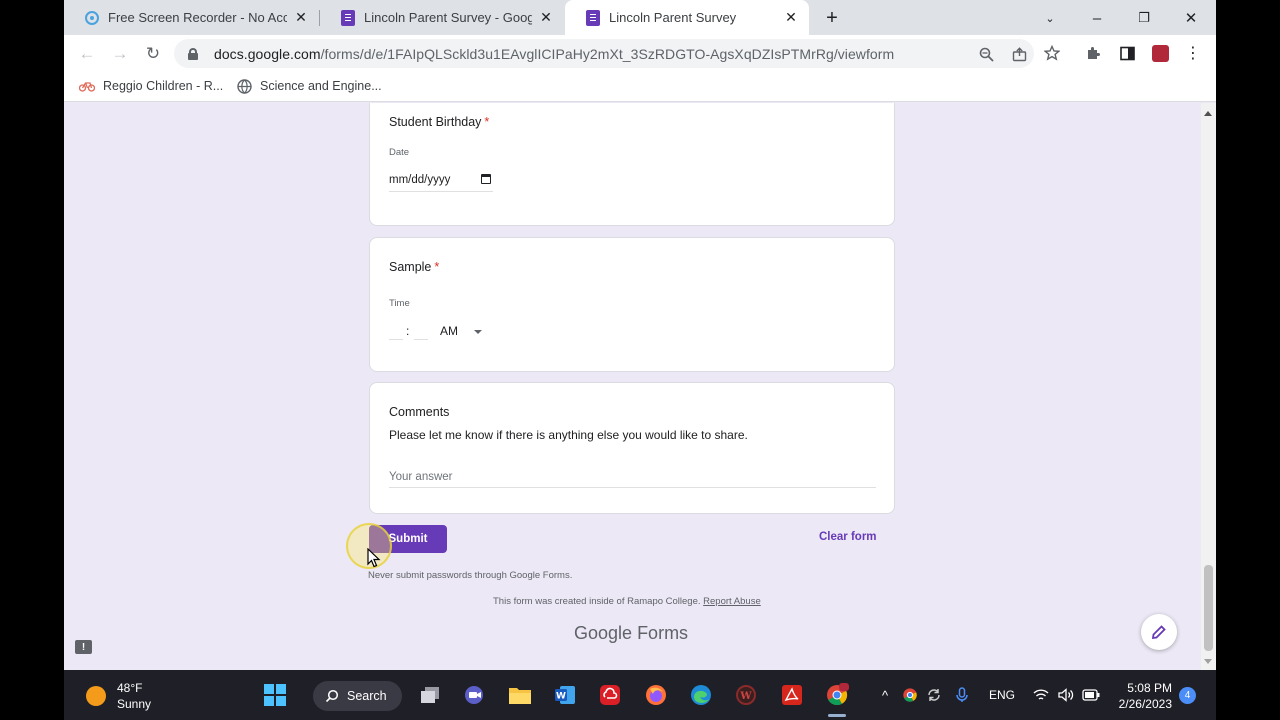 The width and height of the screenshot is (1280, 720). What do you see at coordinates (87, 54) in the screenshot?
I see `back-button: ←` at bounding box center [87, 54].